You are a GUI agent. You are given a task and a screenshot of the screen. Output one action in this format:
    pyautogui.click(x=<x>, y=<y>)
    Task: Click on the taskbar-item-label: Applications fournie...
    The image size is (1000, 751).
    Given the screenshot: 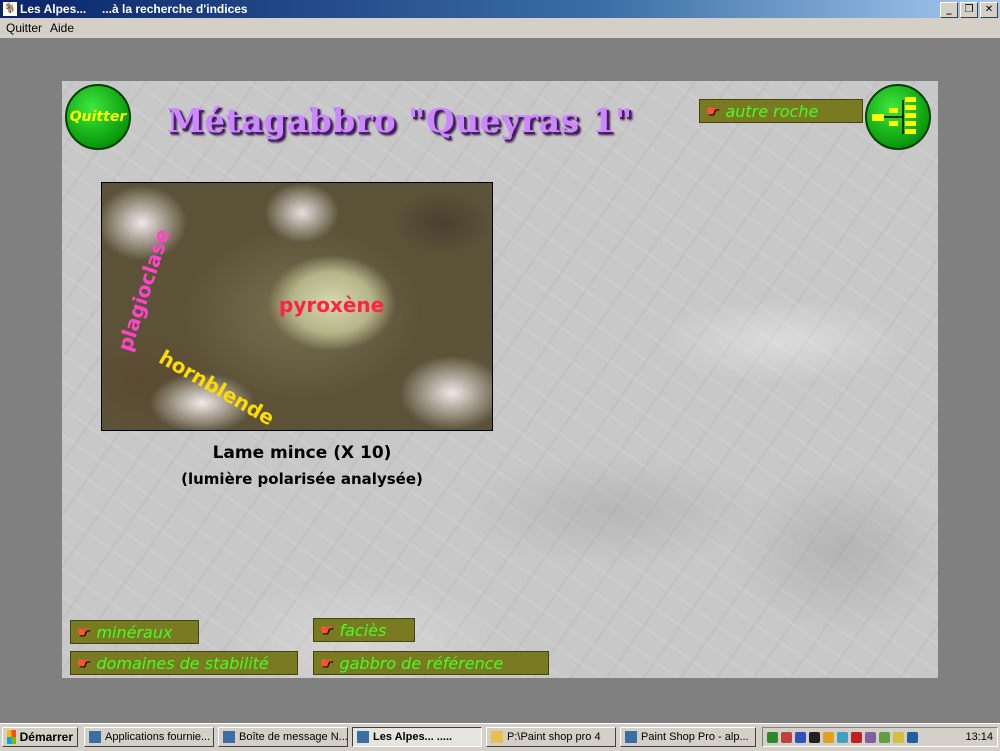 What is the action you would take?
    pyautogui.click(x=158, y=737)
    